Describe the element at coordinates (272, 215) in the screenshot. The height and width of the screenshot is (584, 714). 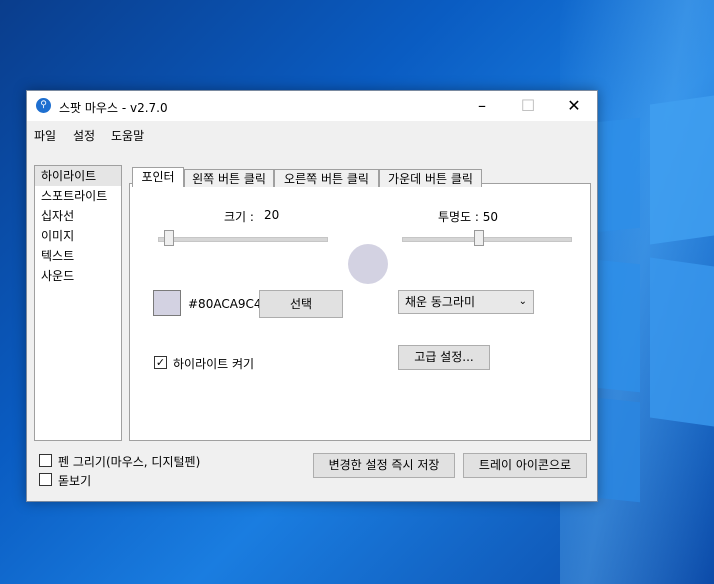
I see `size-value: 20` at that location.